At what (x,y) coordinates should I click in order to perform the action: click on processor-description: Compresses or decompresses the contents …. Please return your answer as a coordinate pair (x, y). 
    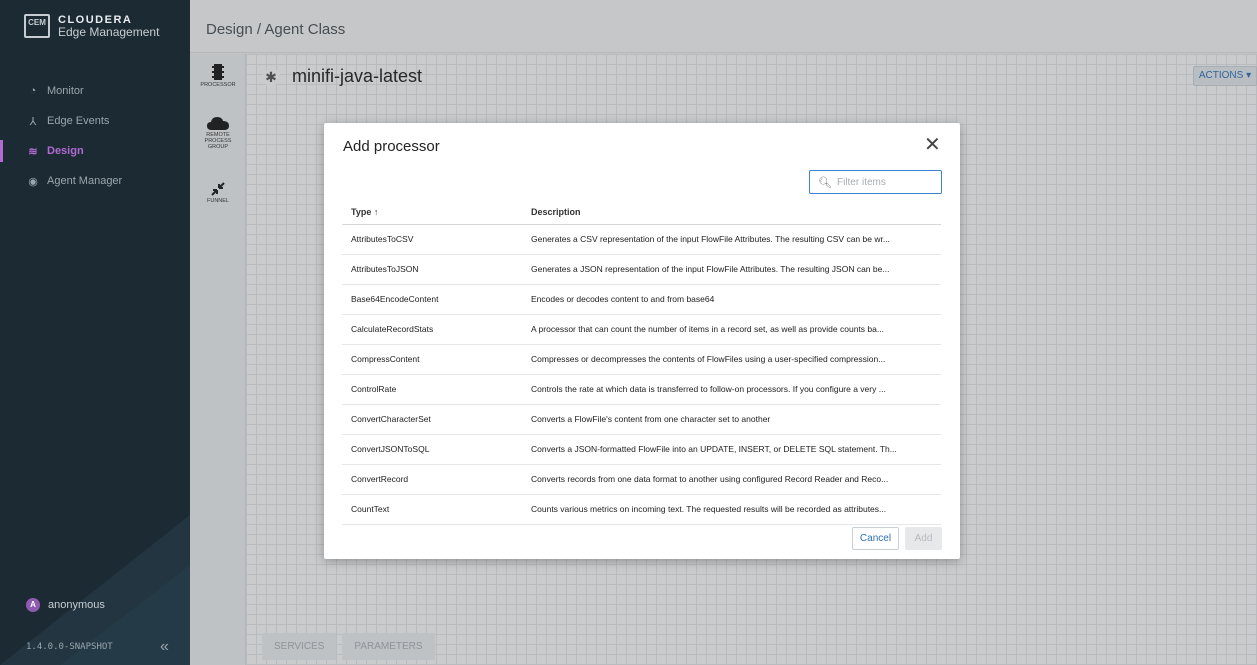
    Looking at the image, I should click on (731, 359).